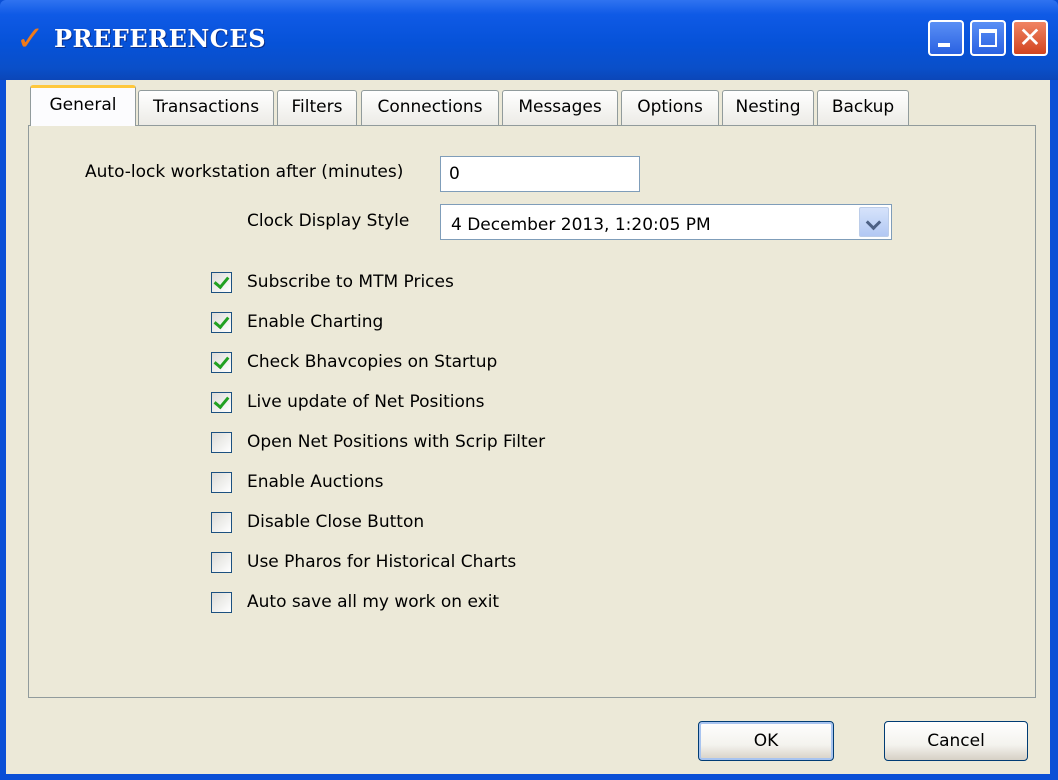 This screenshot has height=780, width=1058. Describe the element at coordinates (670, 107) in the screenshot. I see `tab-options: Options` at that location.